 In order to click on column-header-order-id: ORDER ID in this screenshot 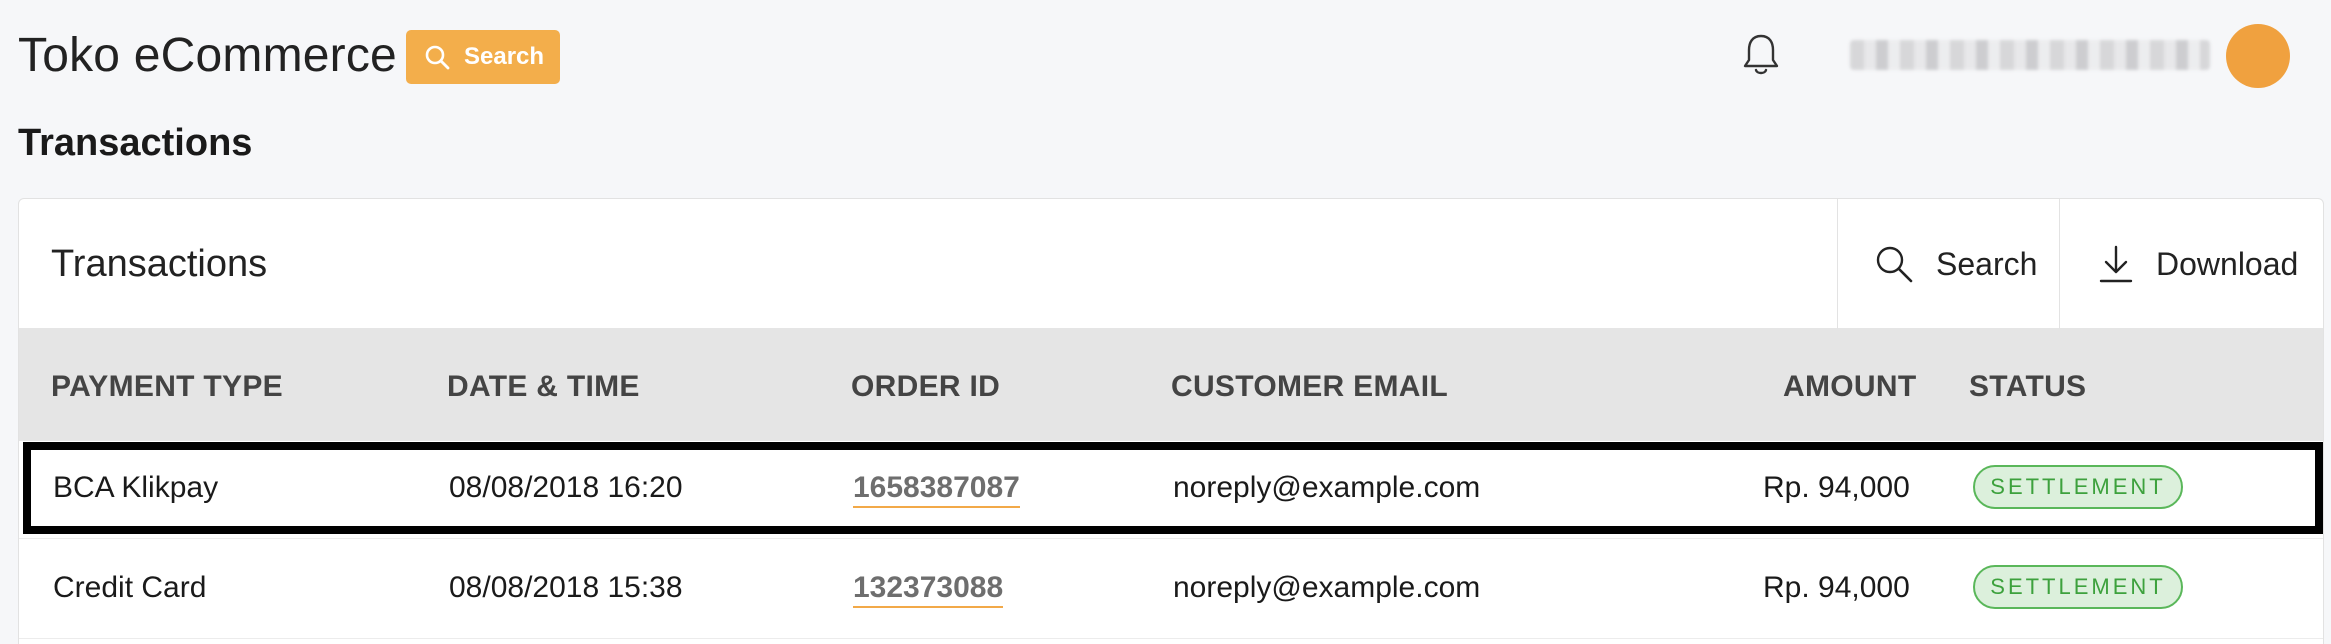, I will do `click(925, 387)`.